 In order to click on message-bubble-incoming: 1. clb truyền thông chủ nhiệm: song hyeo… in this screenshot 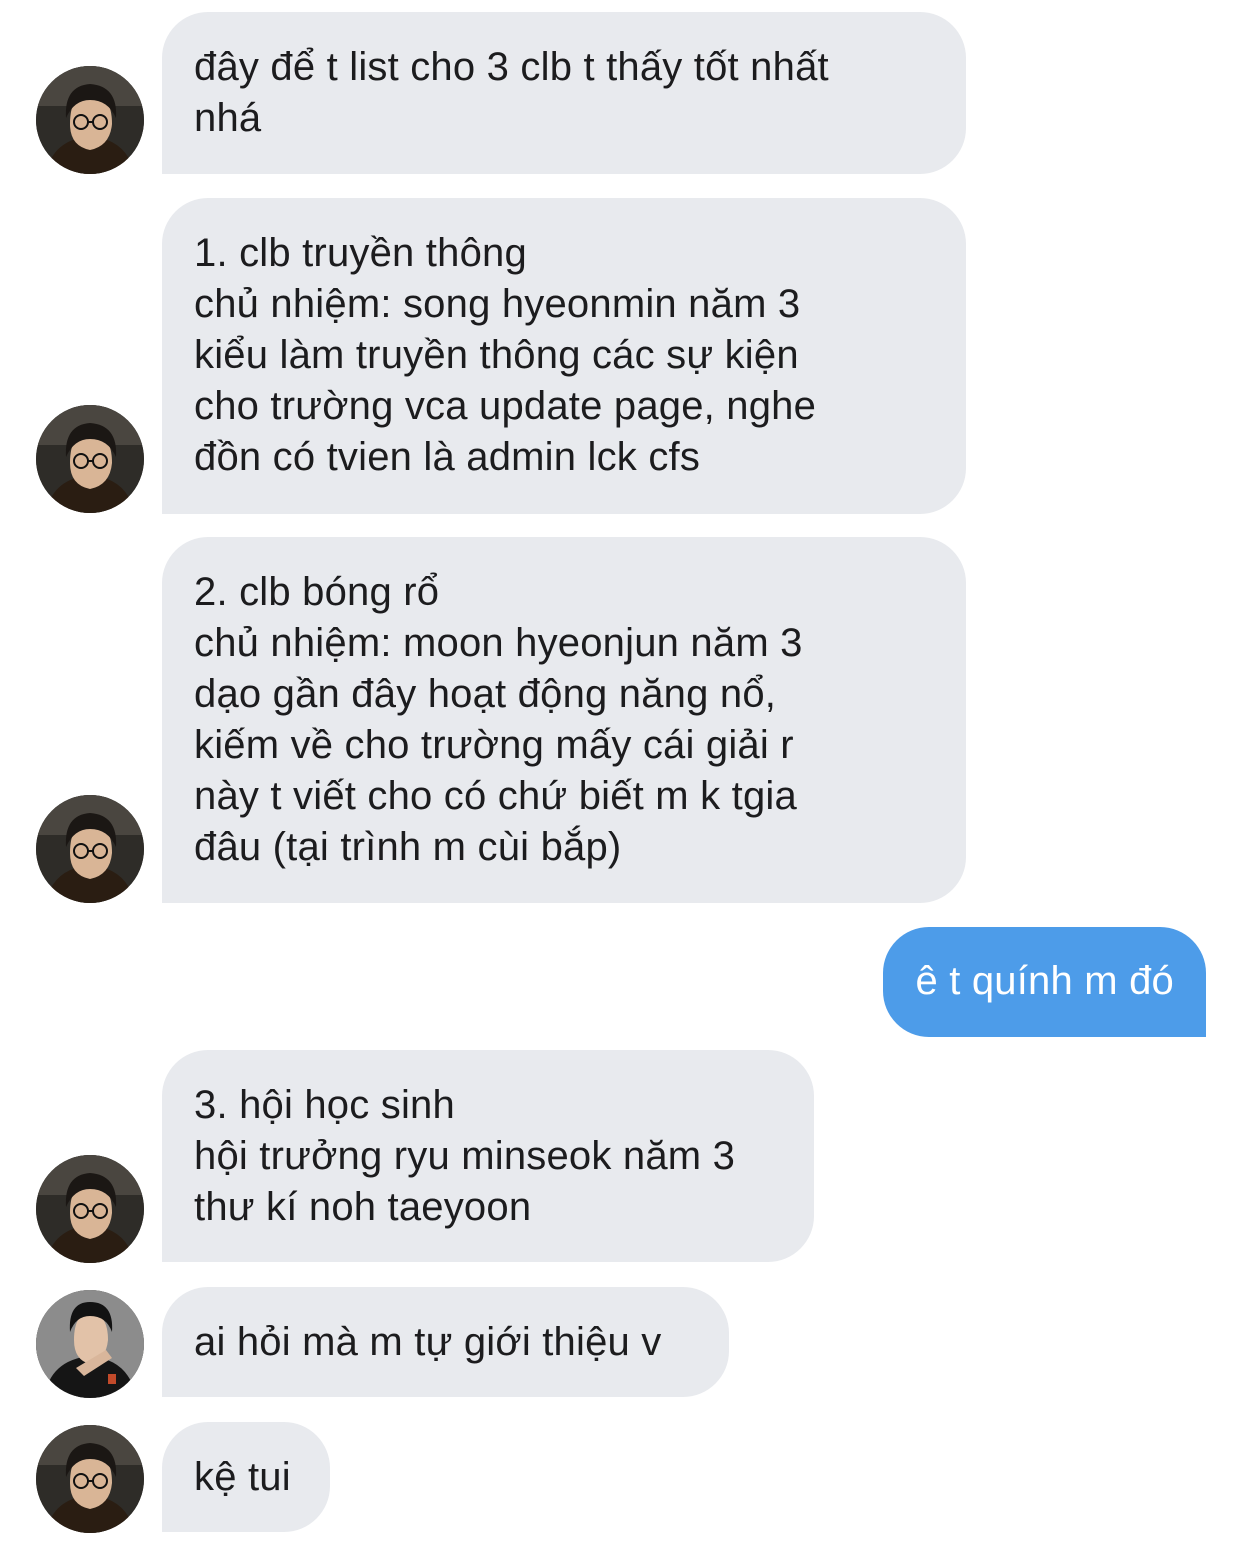, I will do `click(564, 356)`.